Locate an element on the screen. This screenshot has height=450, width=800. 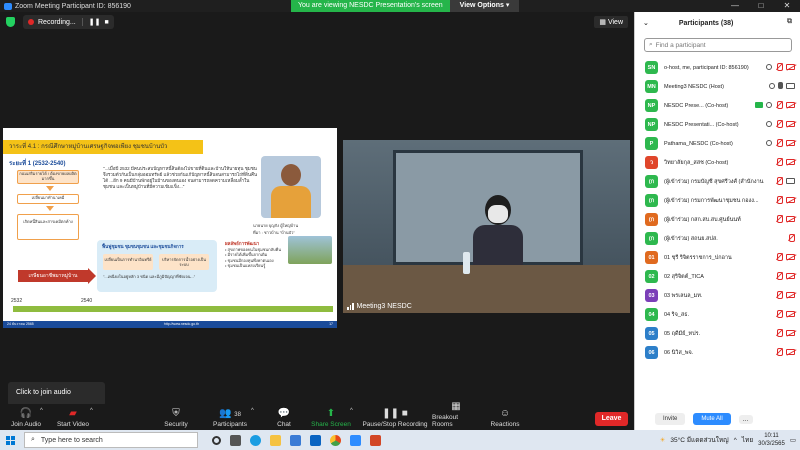
video-tile: Meeting3 NESDC is located at coordinates (486, 226).